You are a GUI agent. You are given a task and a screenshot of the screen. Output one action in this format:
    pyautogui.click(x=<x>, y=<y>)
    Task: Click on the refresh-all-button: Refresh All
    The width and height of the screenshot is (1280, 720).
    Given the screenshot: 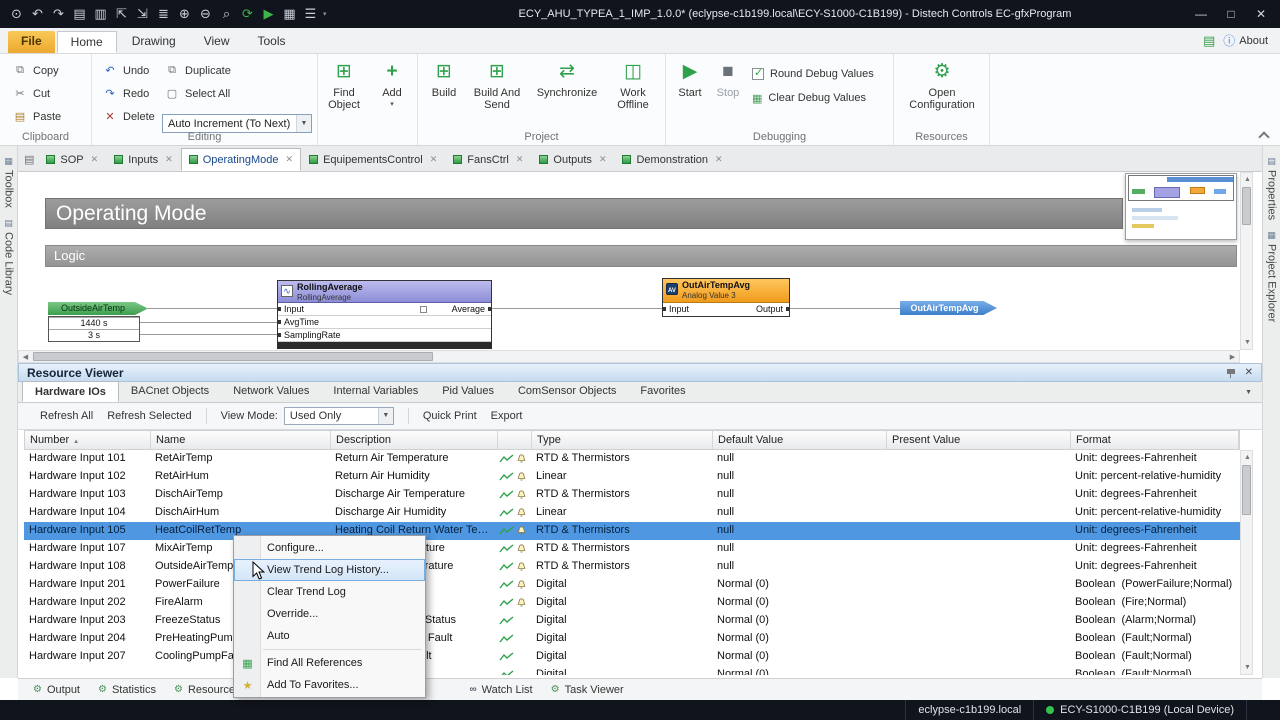 What is the action you would take?
    pyautogui.click(x=66, y=416)
    